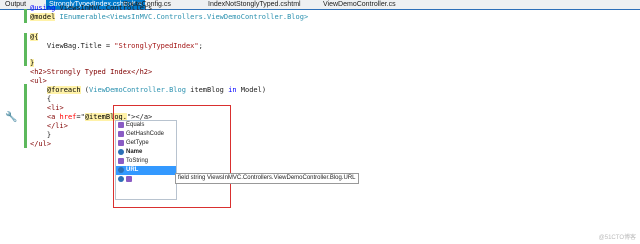 The image size is (640, 244). I want to click on code-line: ViewBag.Title = "StronglyTypedIndex";, so click(116, 46).